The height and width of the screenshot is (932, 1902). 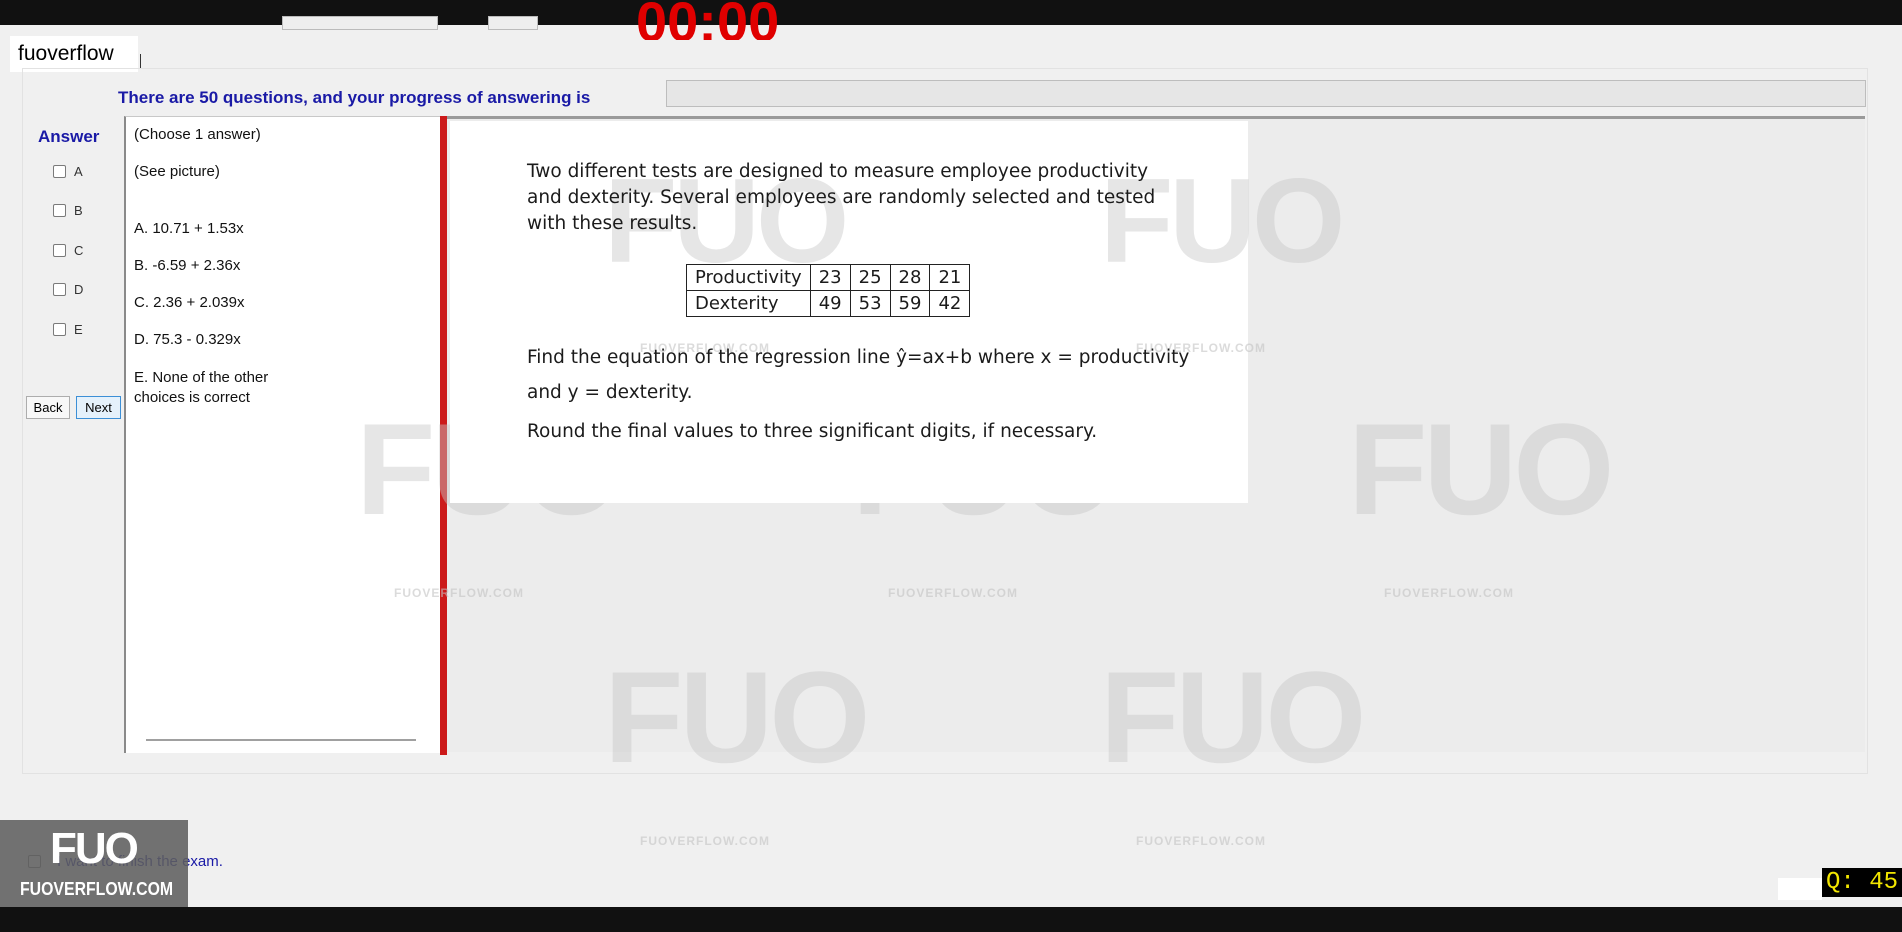 I want to click on back-button: Back, so click(x=48, y=407).